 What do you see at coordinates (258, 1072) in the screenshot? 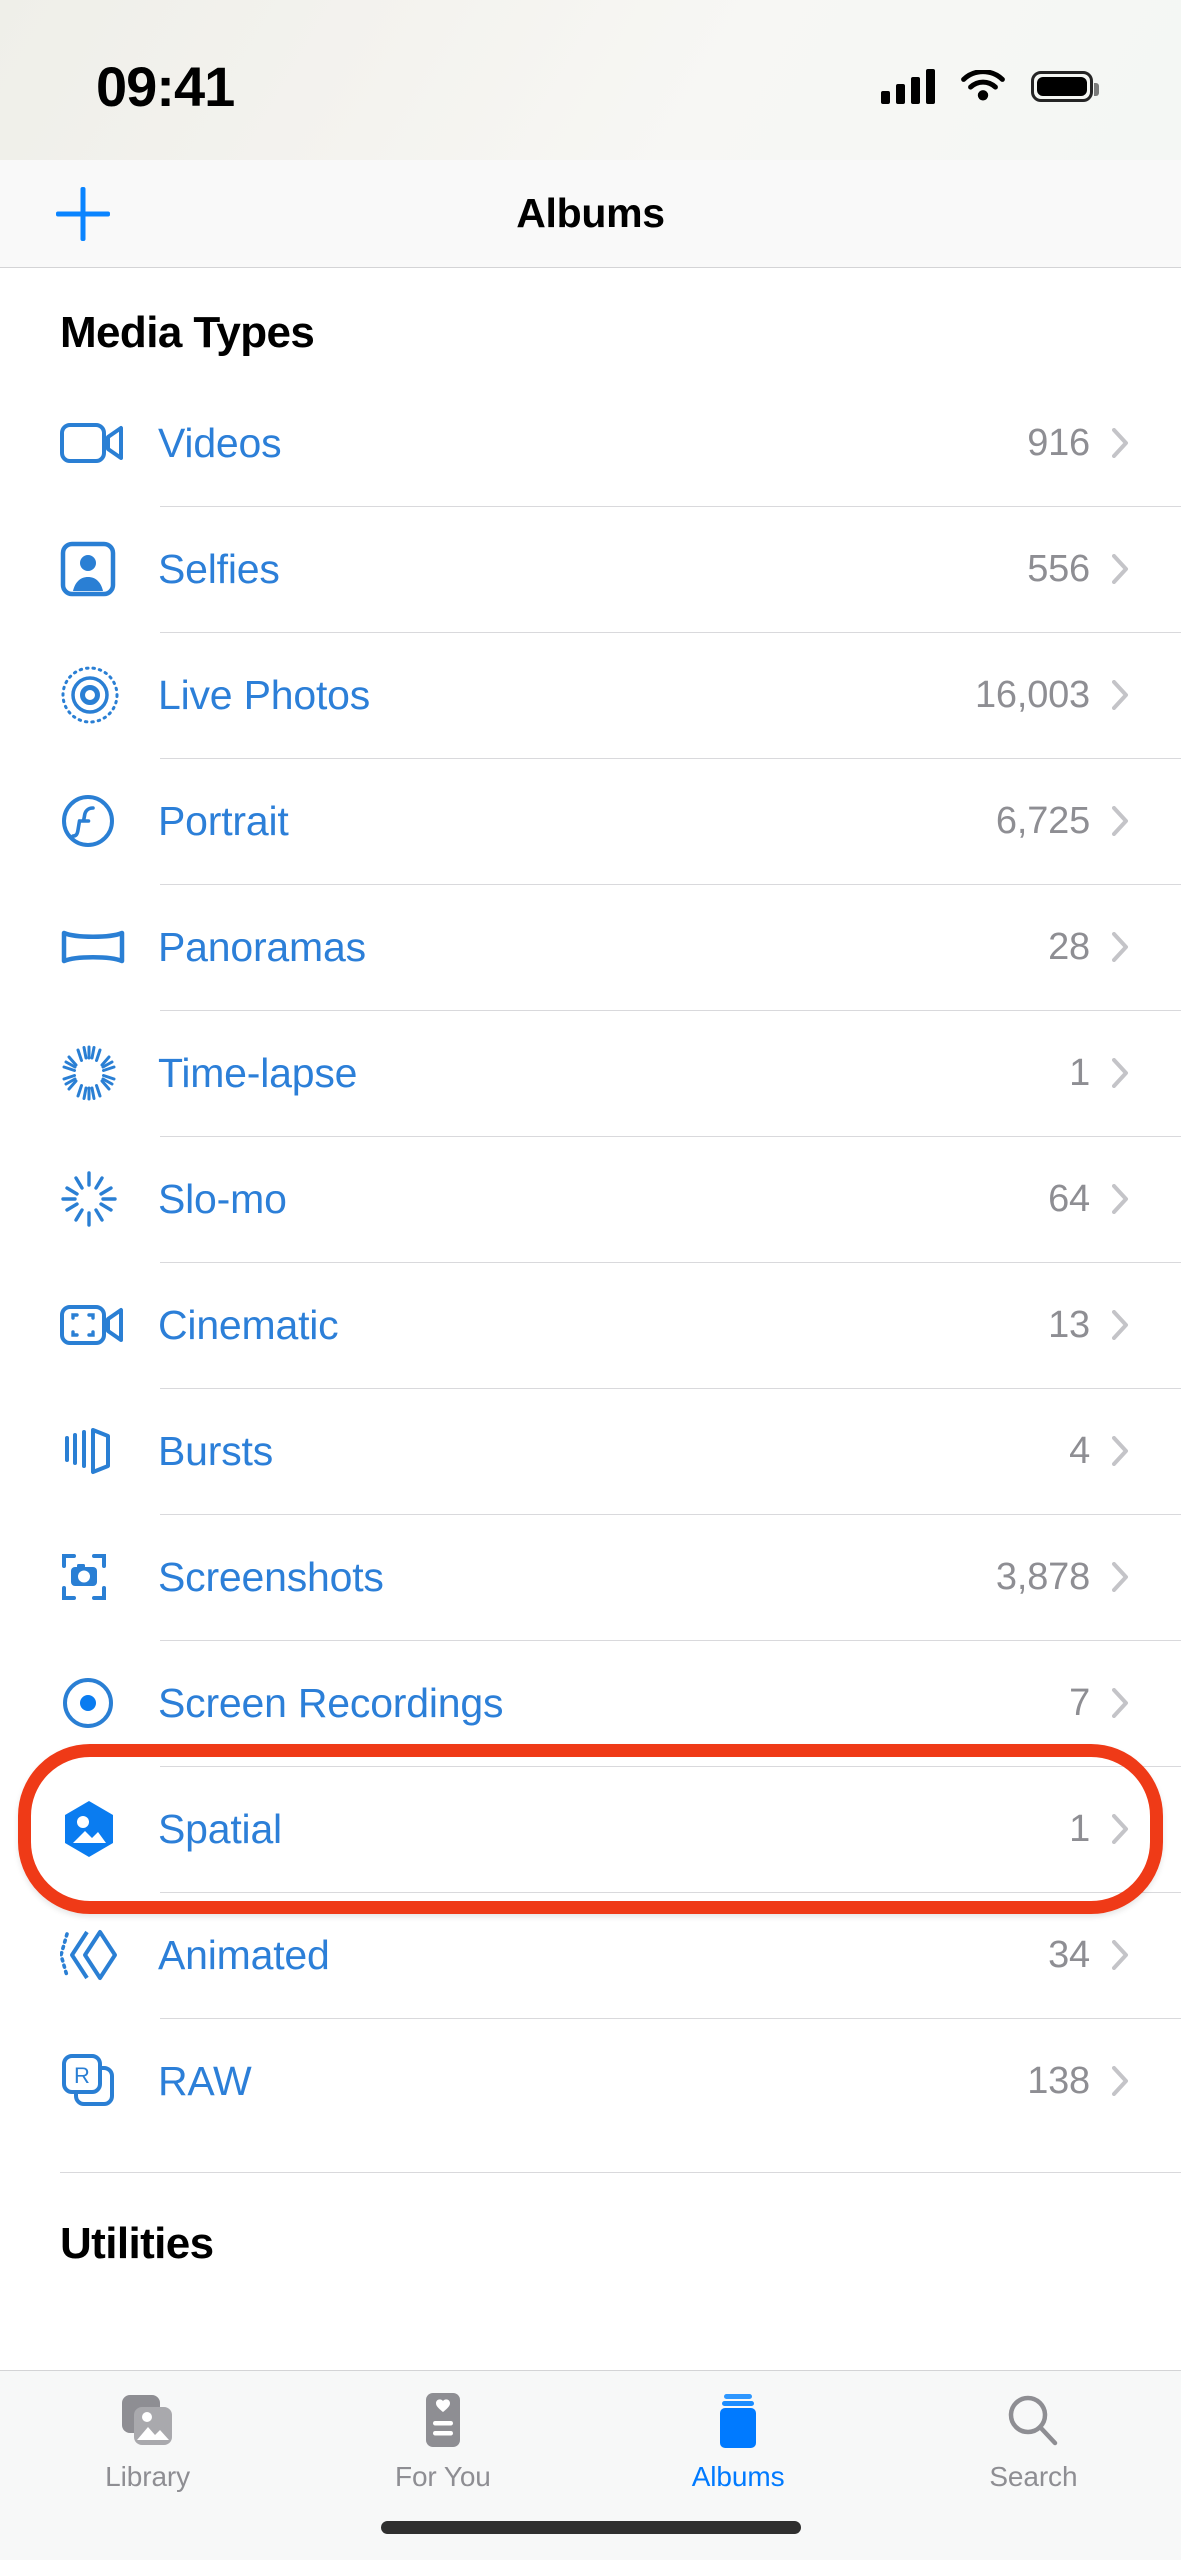
I see `list-item-label: Time-lapse` at bounding box center [258, 1072].